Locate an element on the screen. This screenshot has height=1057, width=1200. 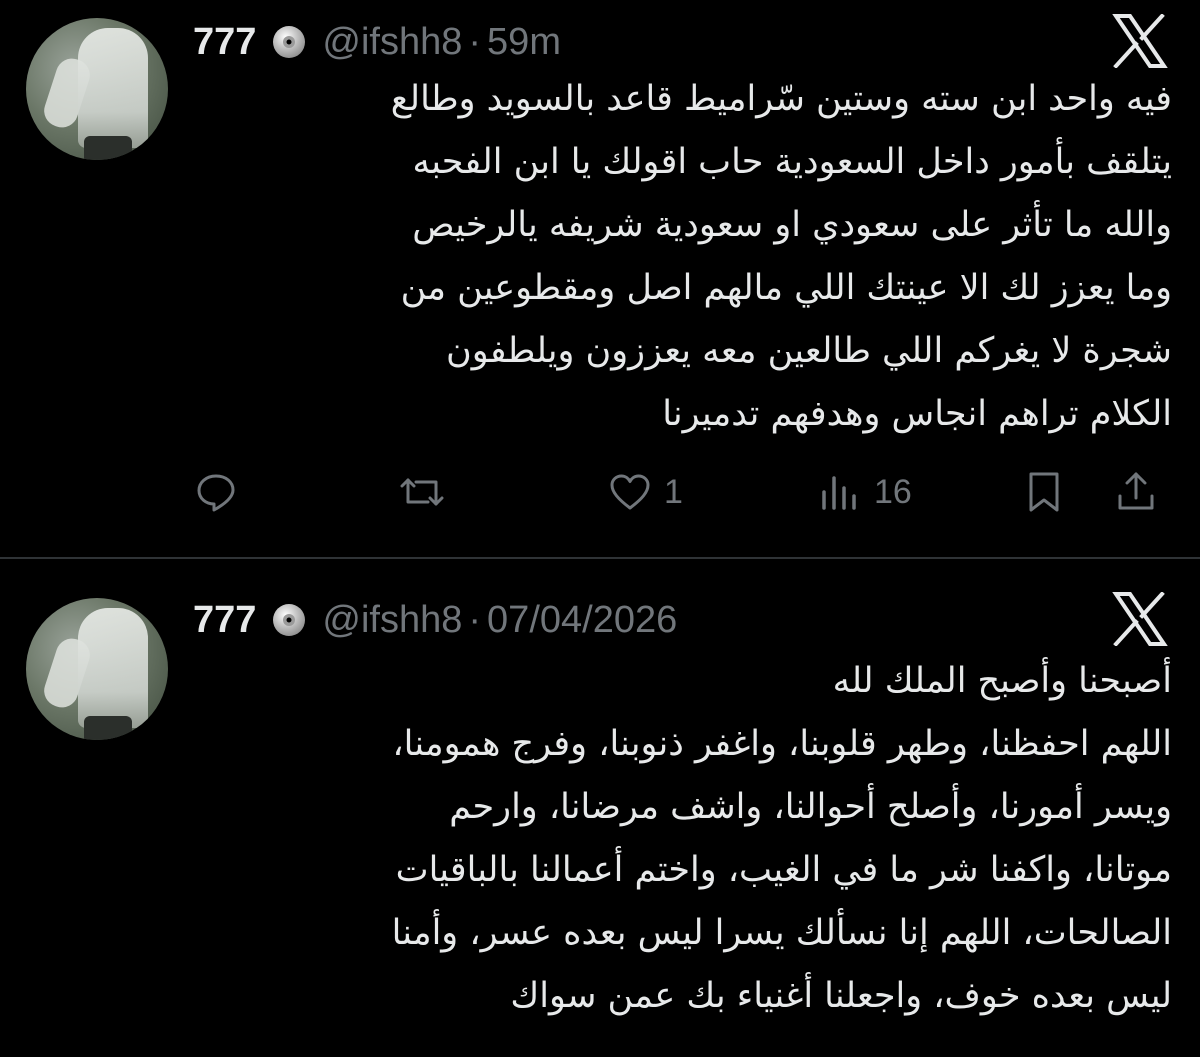
retweet-icon is located at coordinates (422, 492).